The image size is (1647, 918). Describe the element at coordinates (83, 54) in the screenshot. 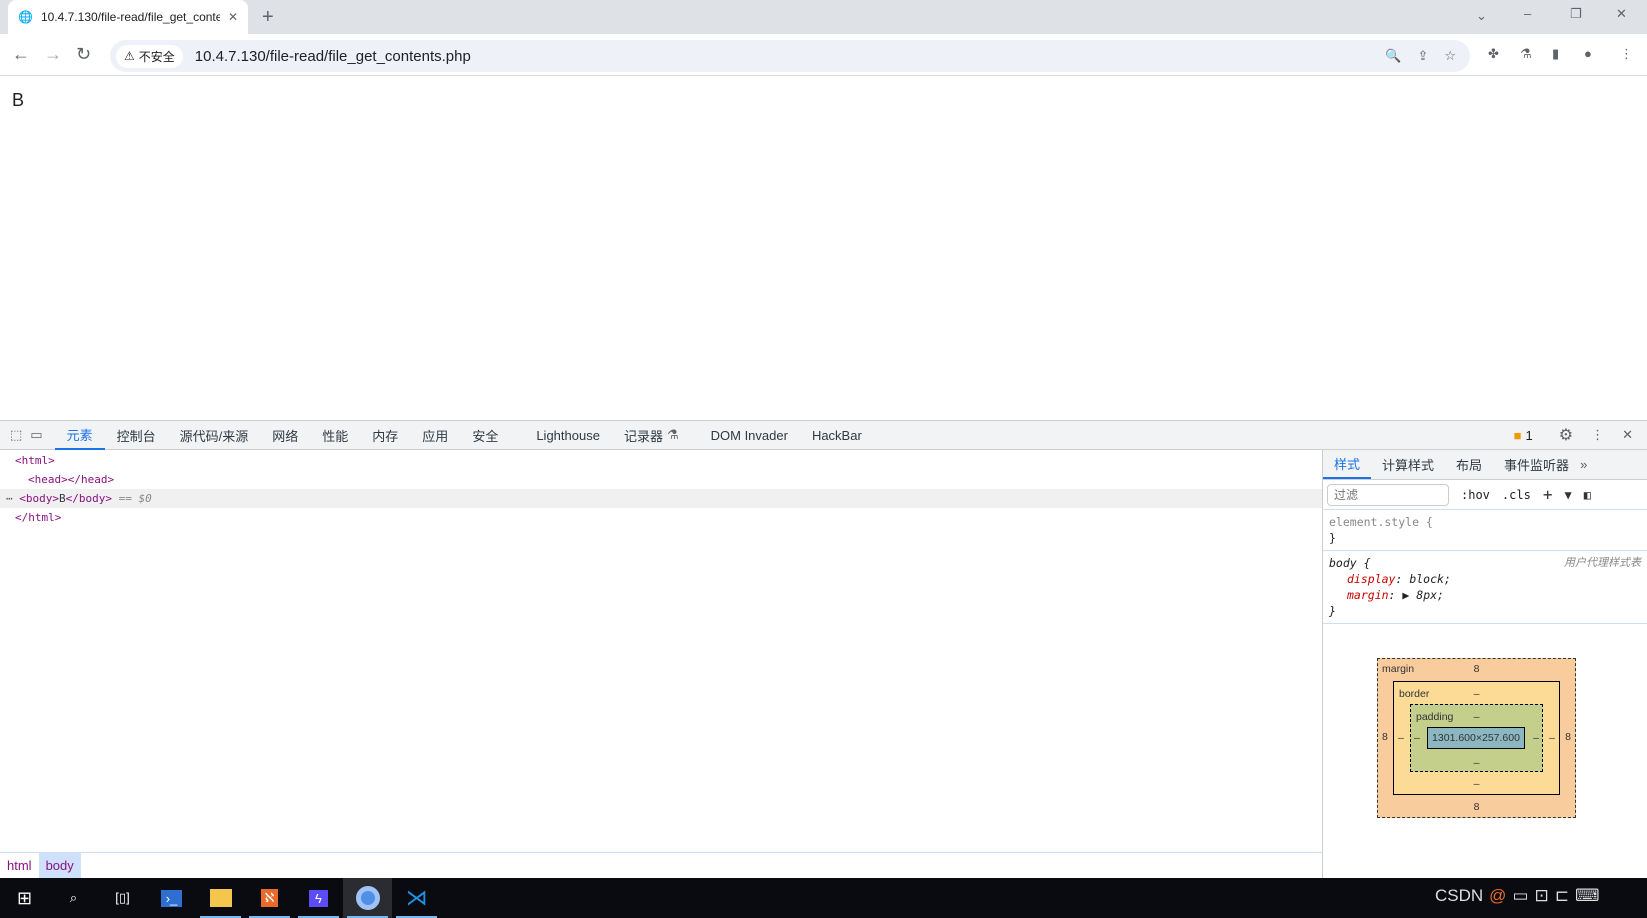

I see `reload-icon: ↻` at that location.